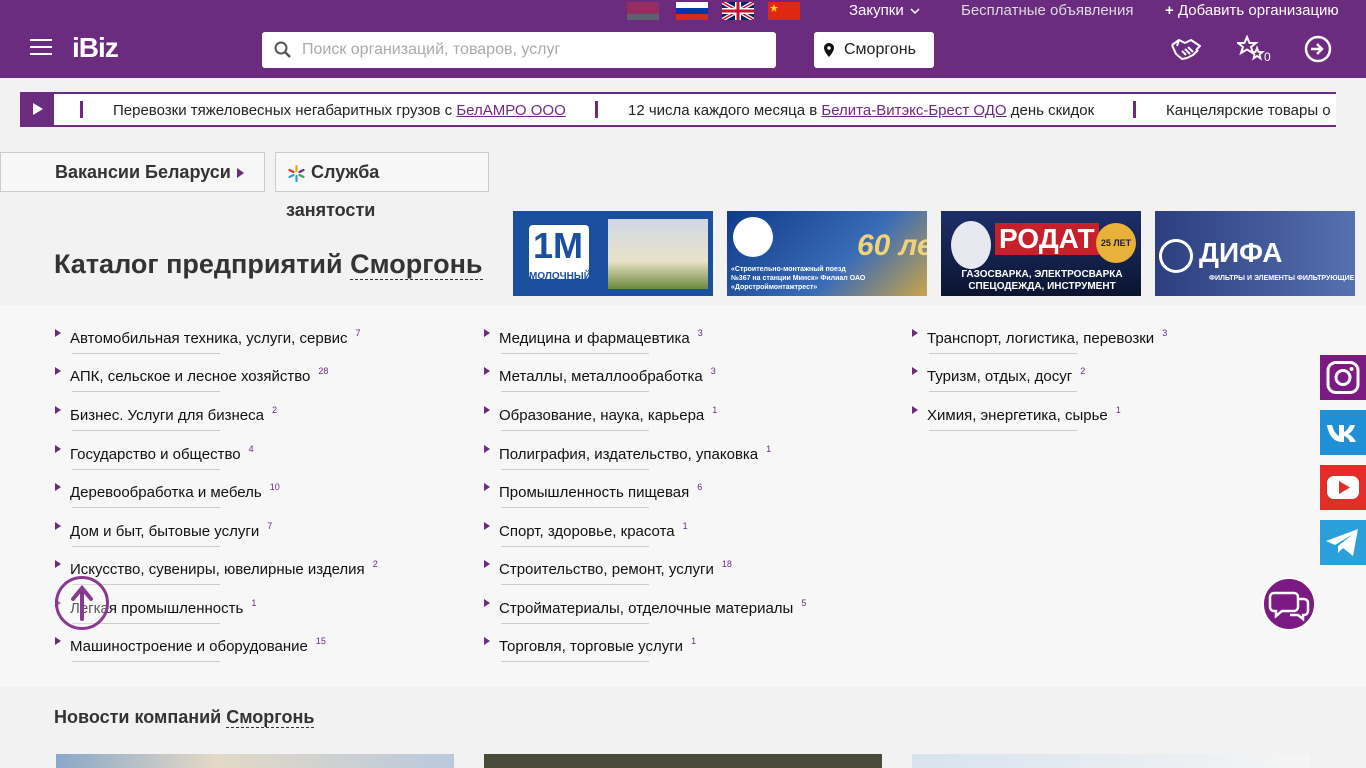  I want to click on header: iBiz Сморгонь 0, so click(683, 50).